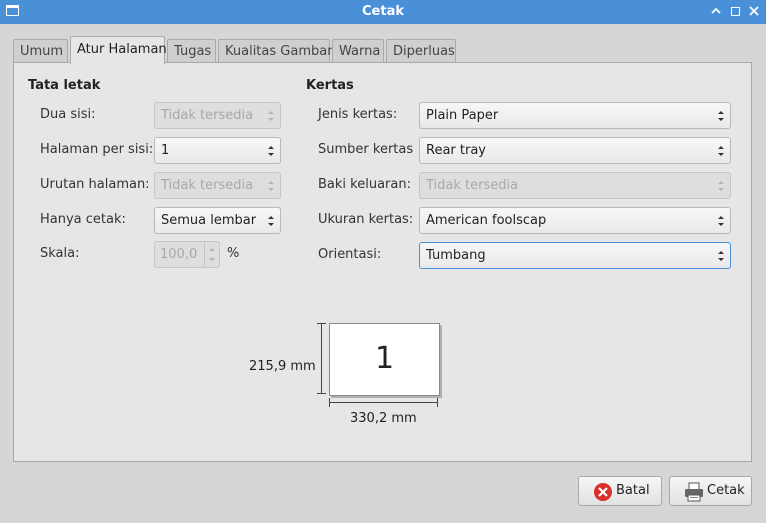  I want to click on cancel-button-label: Batal, so click(633, 490).